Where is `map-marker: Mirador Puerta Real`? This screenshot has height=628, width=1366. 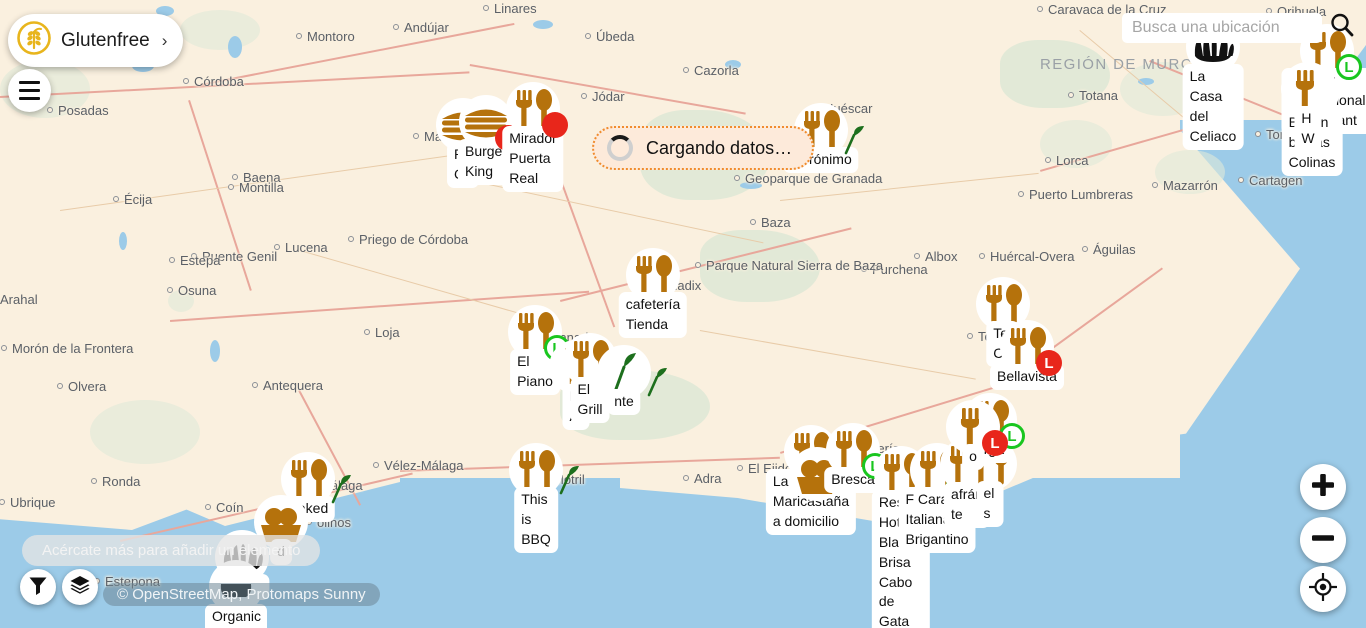
map-marker: Mirador Puerta Real is located at coordinates (535, 137).